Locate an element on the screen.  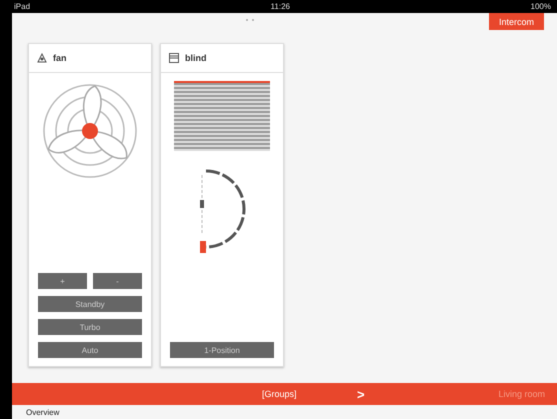
room-name: Living room is located at coordinates (521, 394).